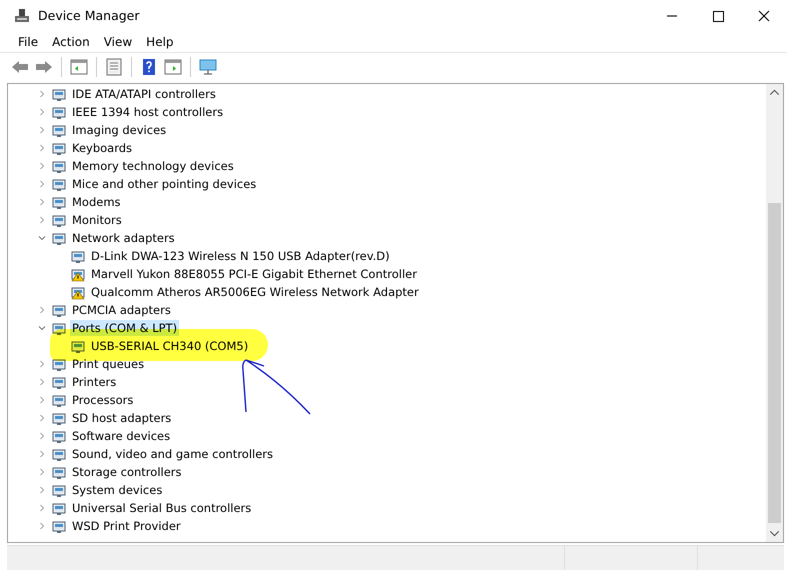 The image size is (787, 574). What do you see at coordinates (89, 15) in the screenshot?
I see `window-title: Device Manager` at bounding box center [89, 15].